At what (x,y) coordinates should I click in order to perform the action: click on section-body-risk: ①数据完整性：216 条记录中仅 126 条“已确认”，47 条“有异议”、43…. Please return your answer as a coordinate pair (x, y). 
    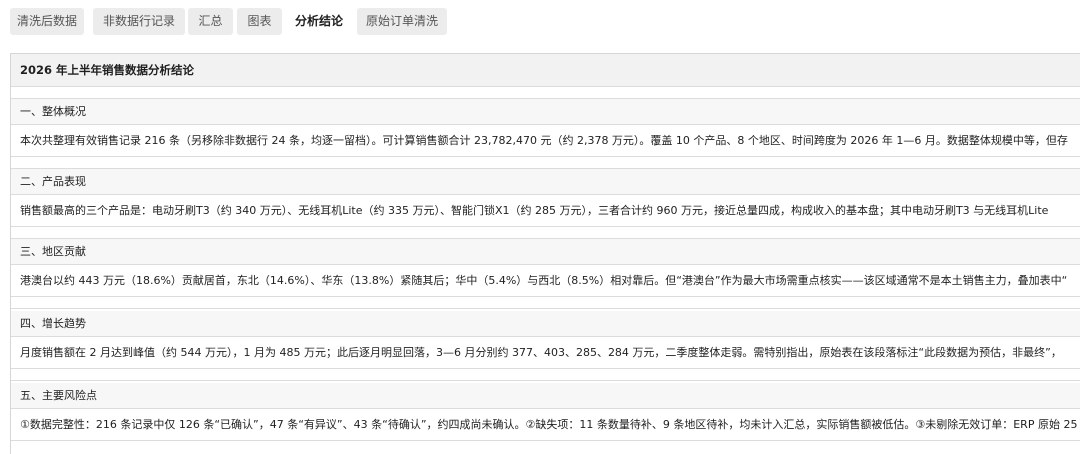
    Looking at the image, I should click on (545, 425).